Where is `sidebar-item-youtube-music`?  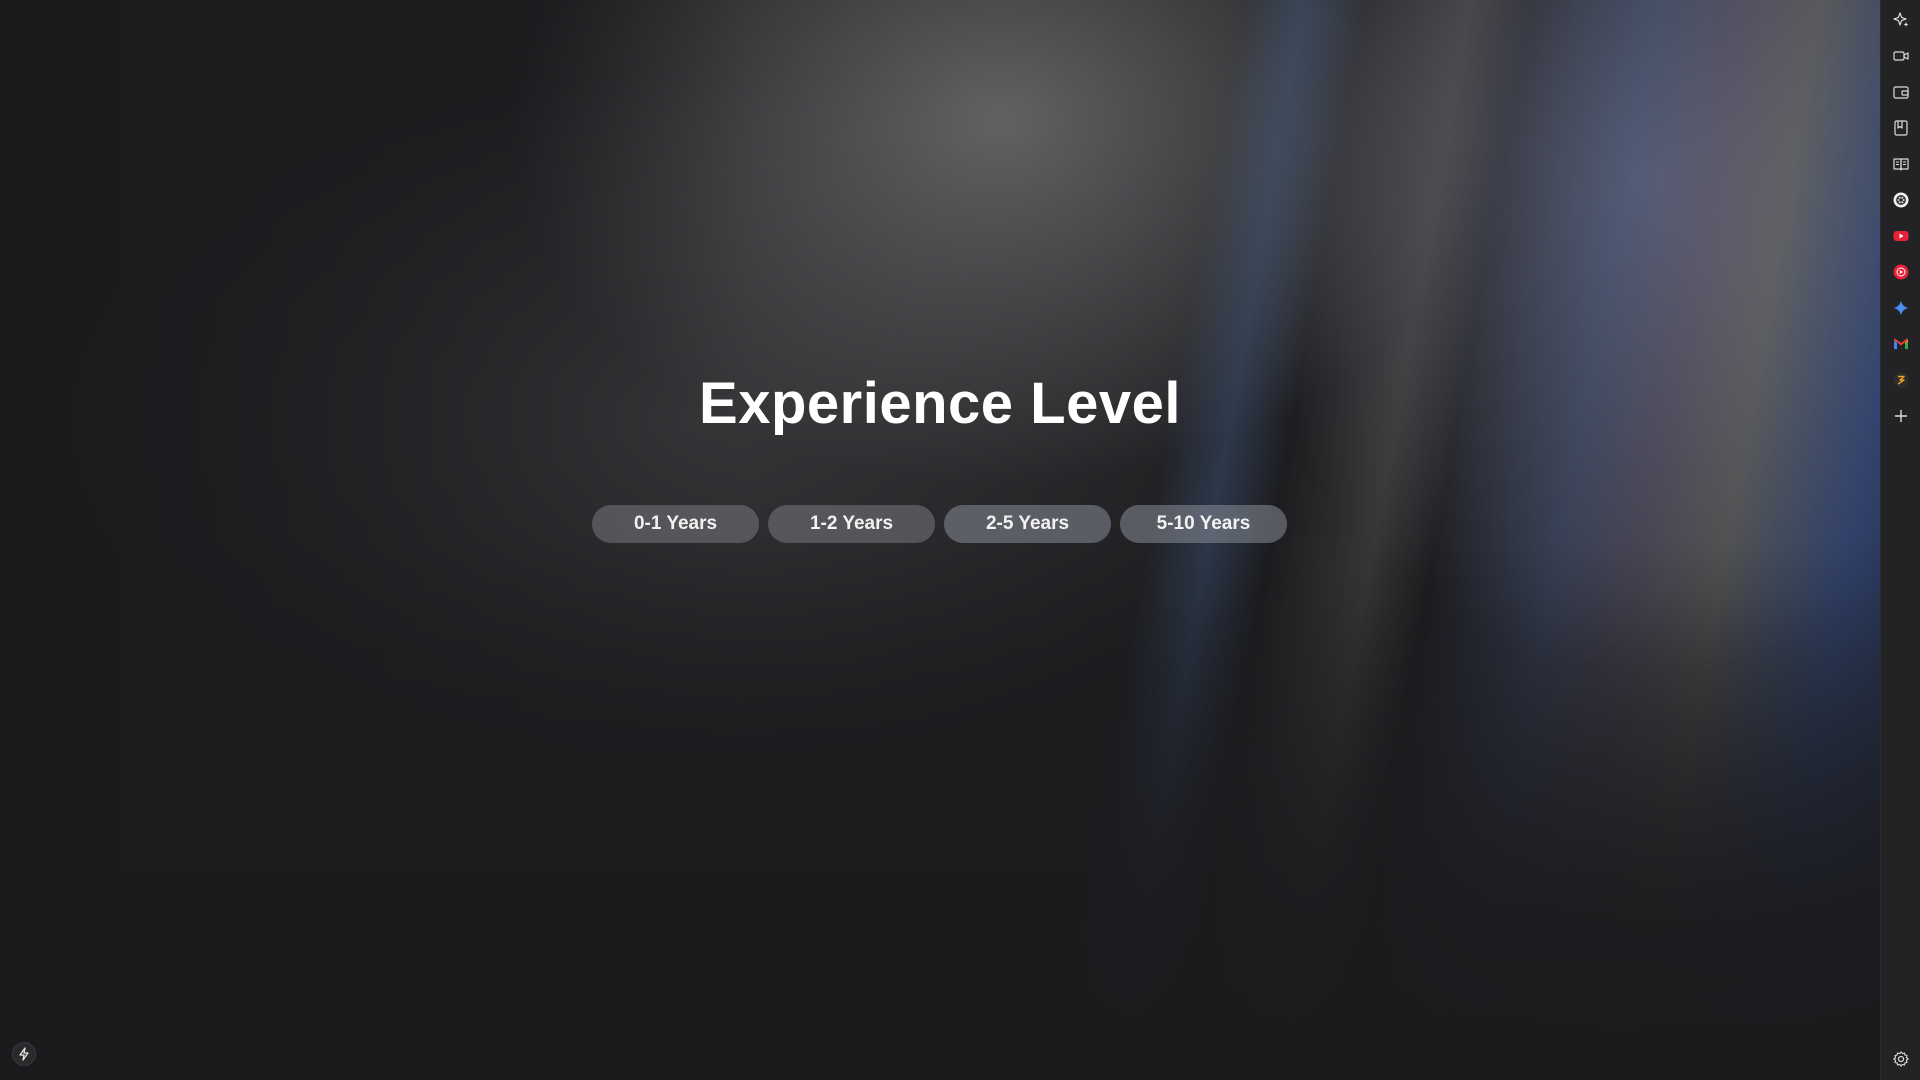
sidebar-item-youtube-music is located at coordinates (1901, 272).